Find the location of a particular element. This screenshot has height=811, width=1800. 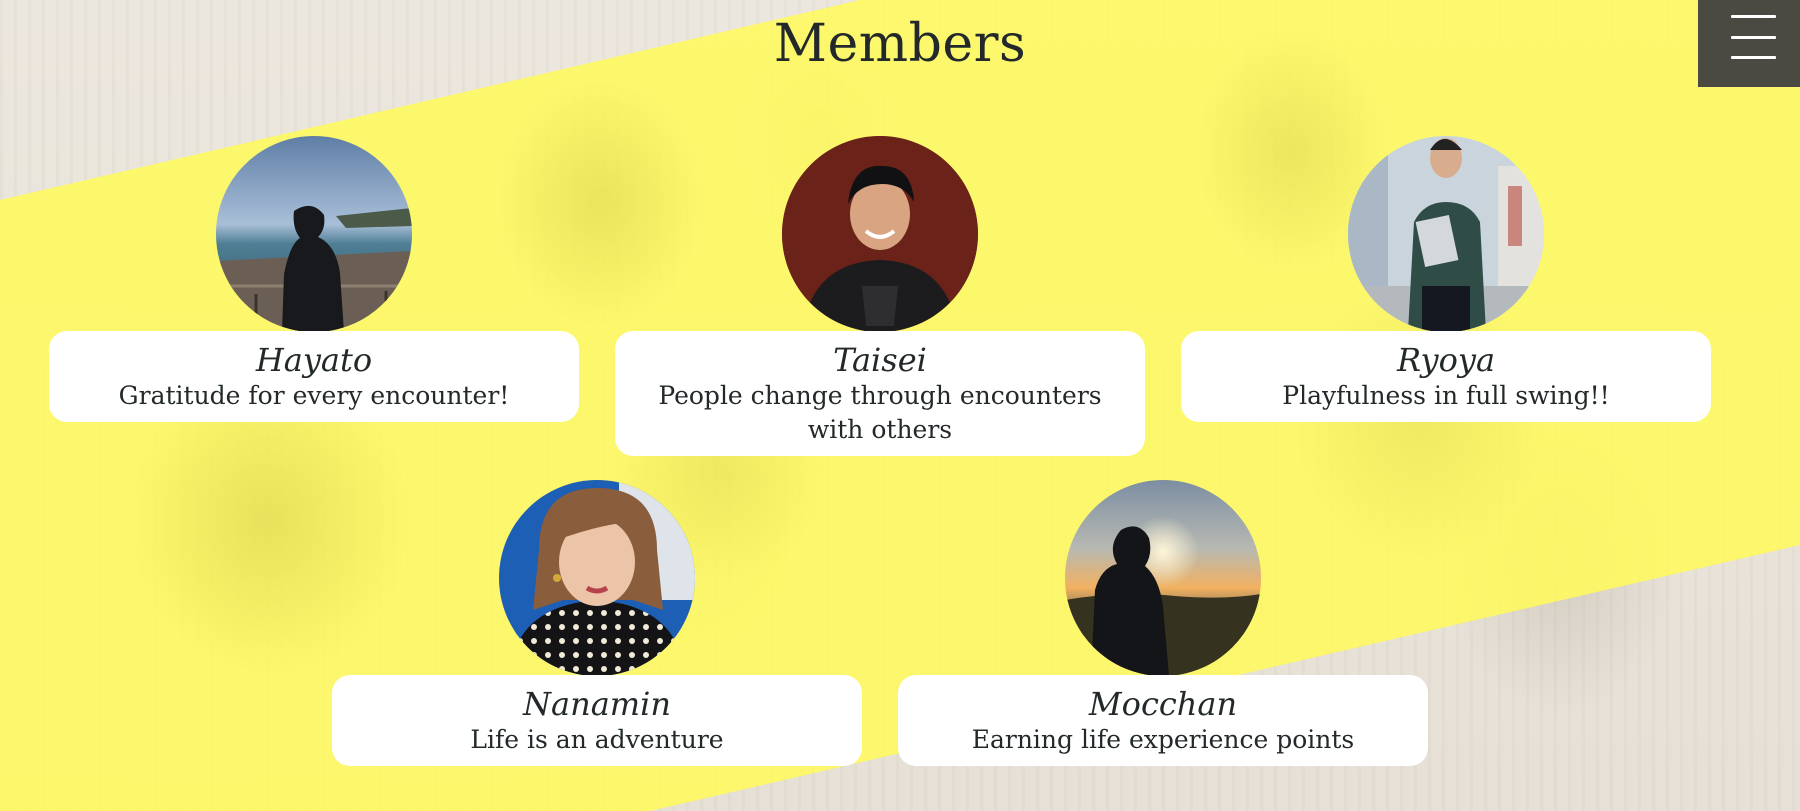

member-info: Nanamin Life is an adventure is located at coordinates (597, 720).